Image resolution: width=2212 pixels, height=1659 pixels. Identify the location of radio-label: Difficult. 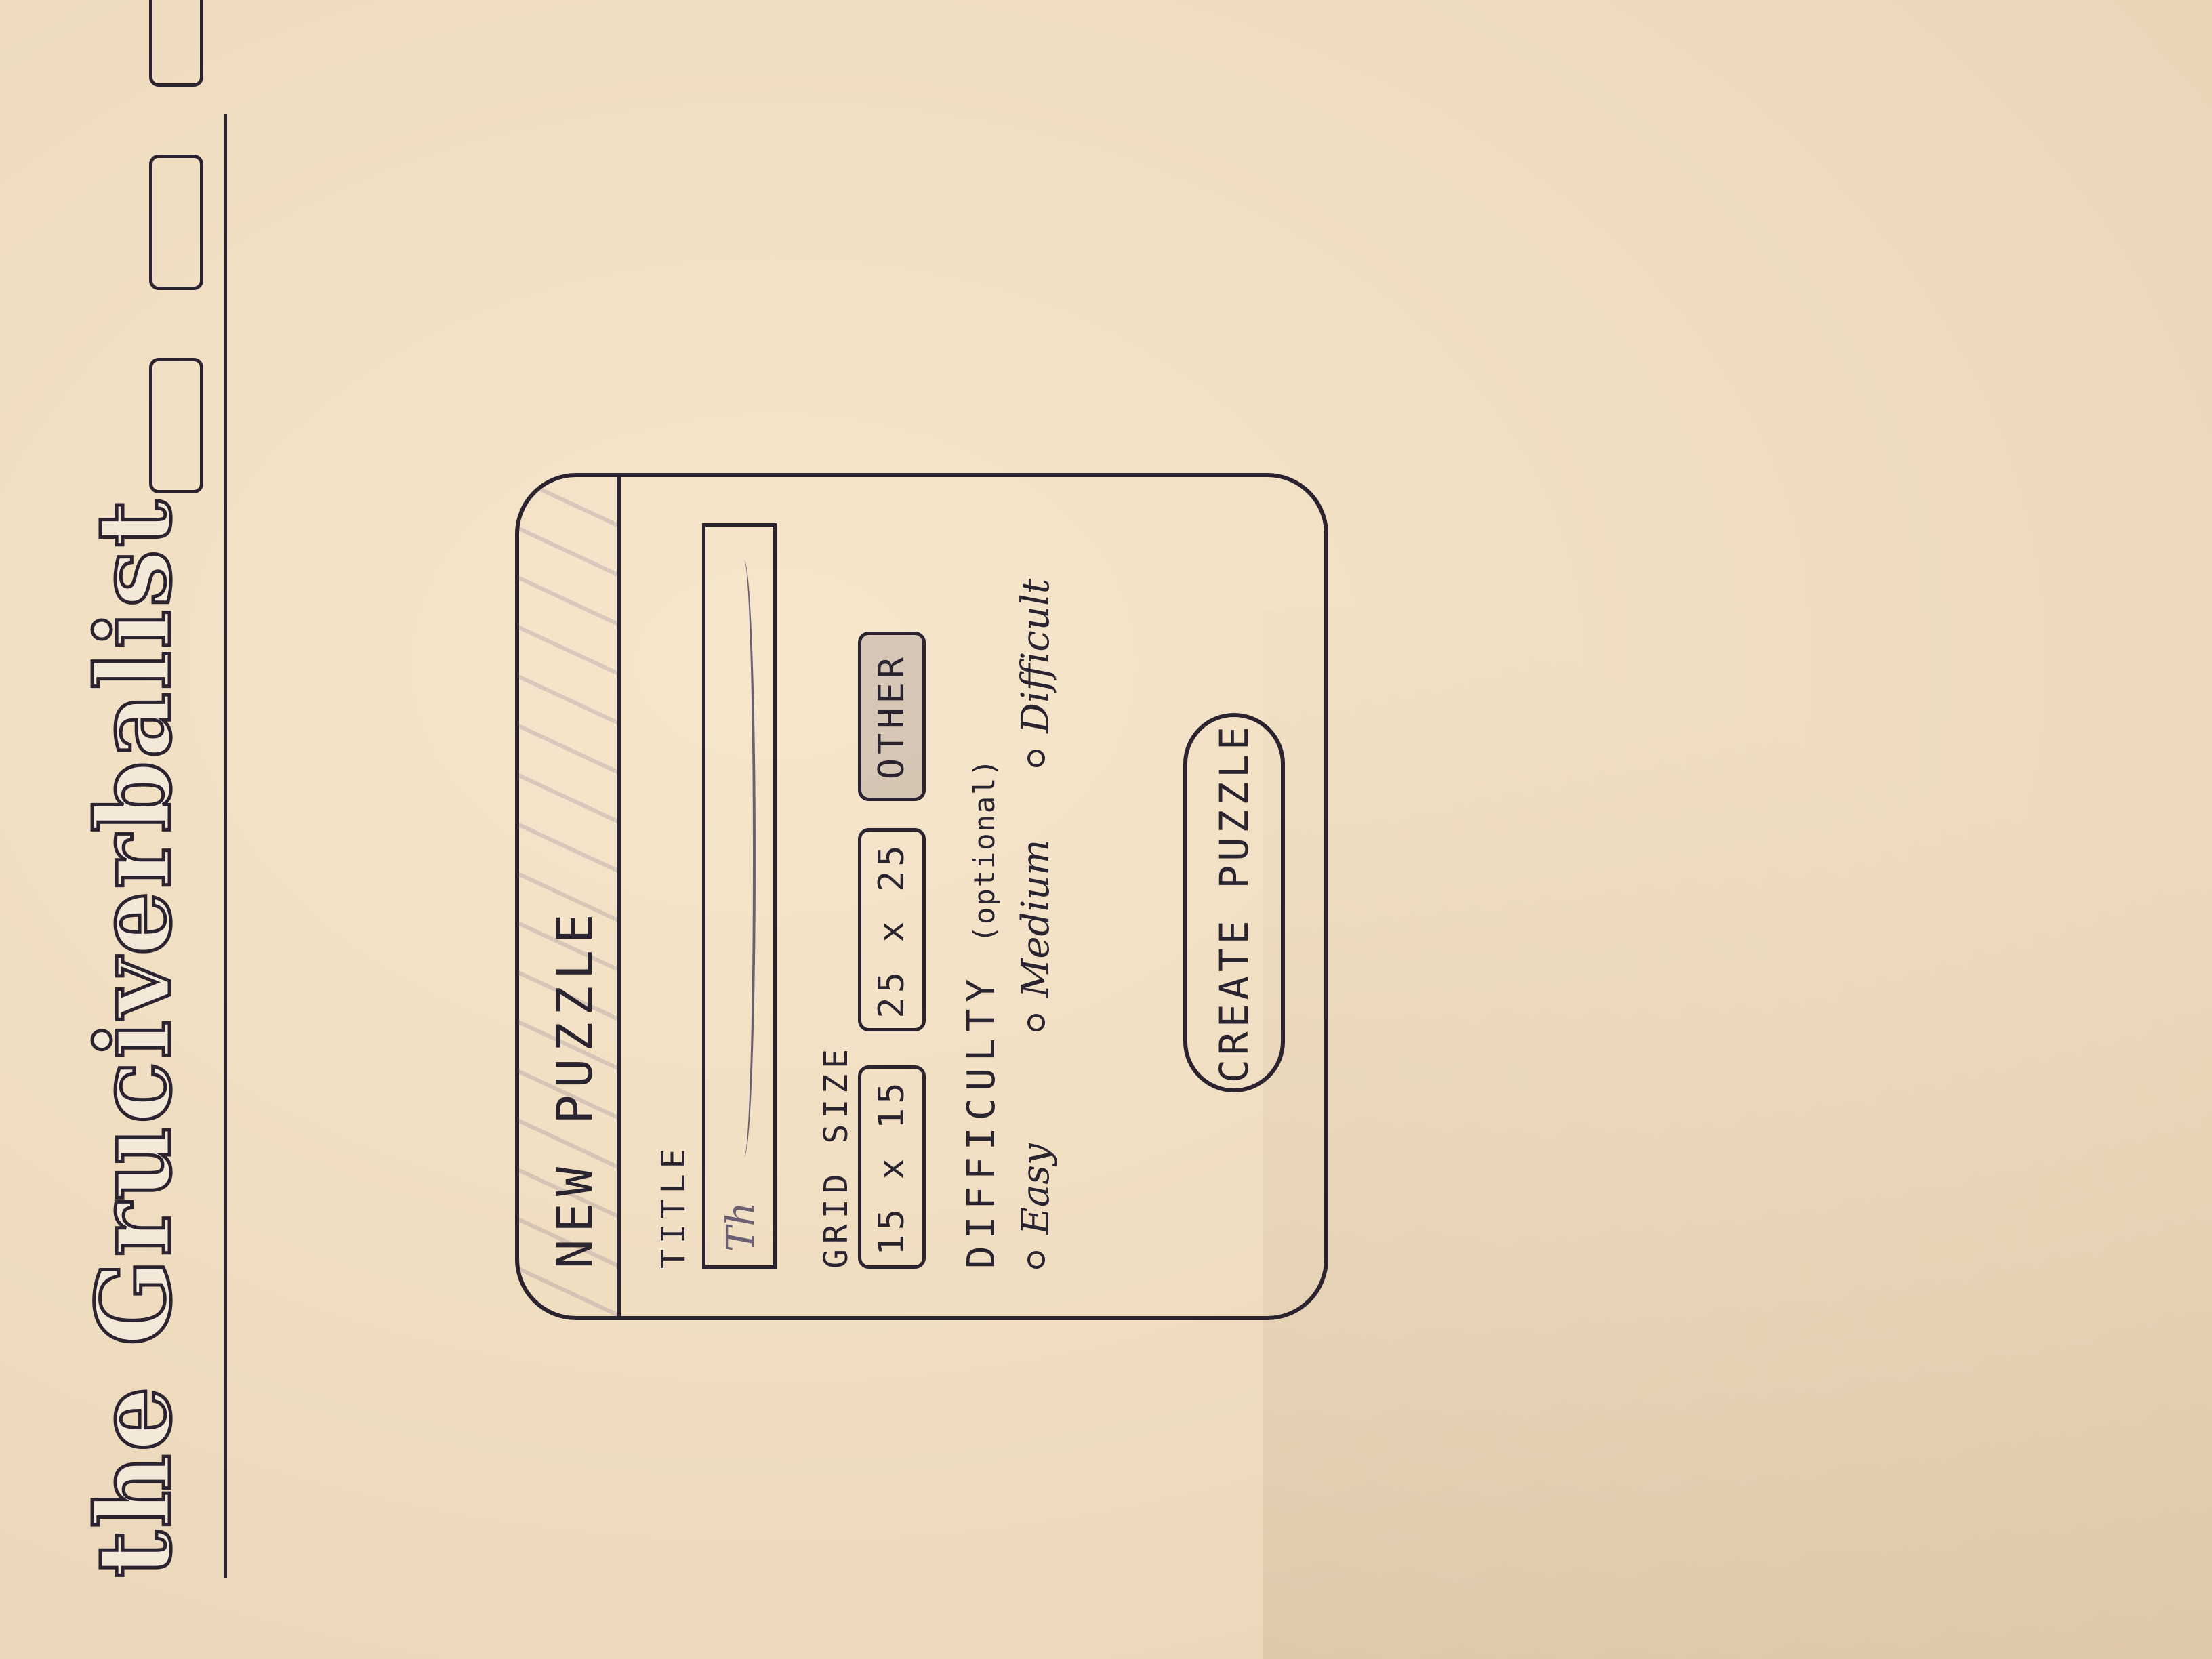
(1036, 655).